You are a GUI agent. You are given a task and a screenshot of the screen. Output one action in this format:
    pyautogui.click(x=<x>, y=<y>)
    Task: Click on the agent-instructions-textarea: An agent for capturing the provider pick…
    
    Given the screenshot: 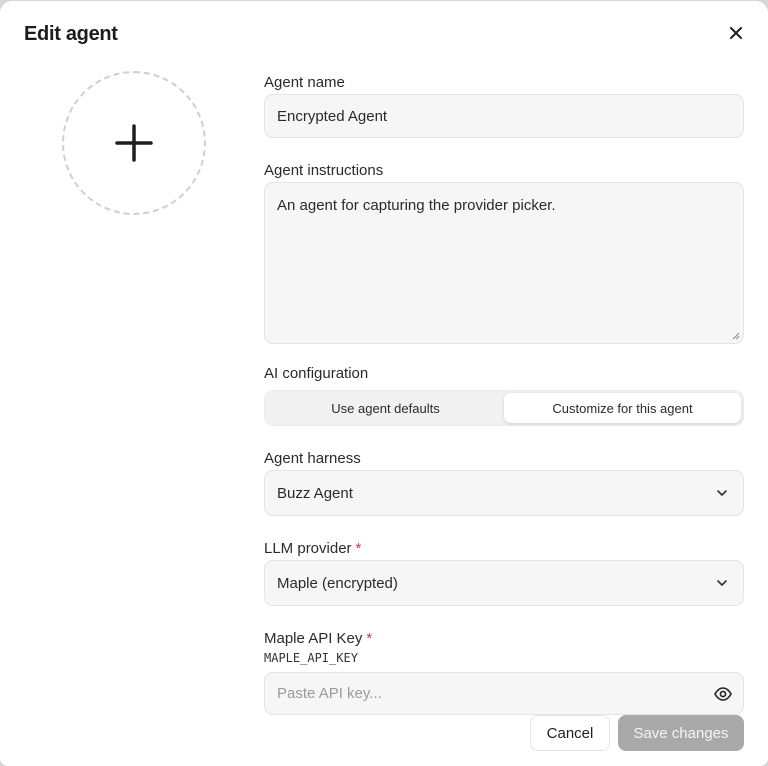 What is the action you would take?
    pyautogui.click(x=504, y=263)
    